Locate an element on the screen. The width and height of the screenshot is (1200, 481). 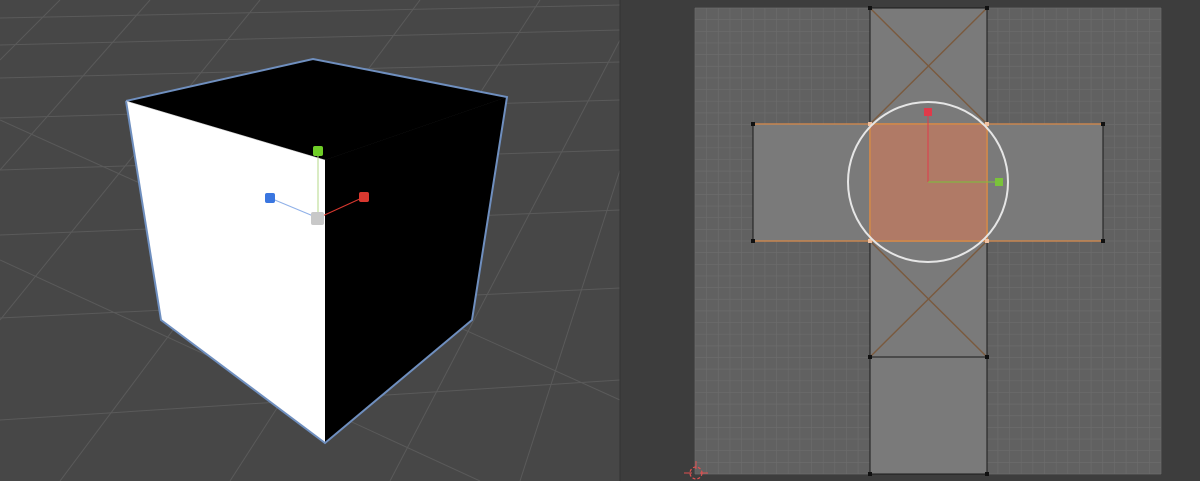
z-axis-handle-icon is located at coordinates (270, 198).